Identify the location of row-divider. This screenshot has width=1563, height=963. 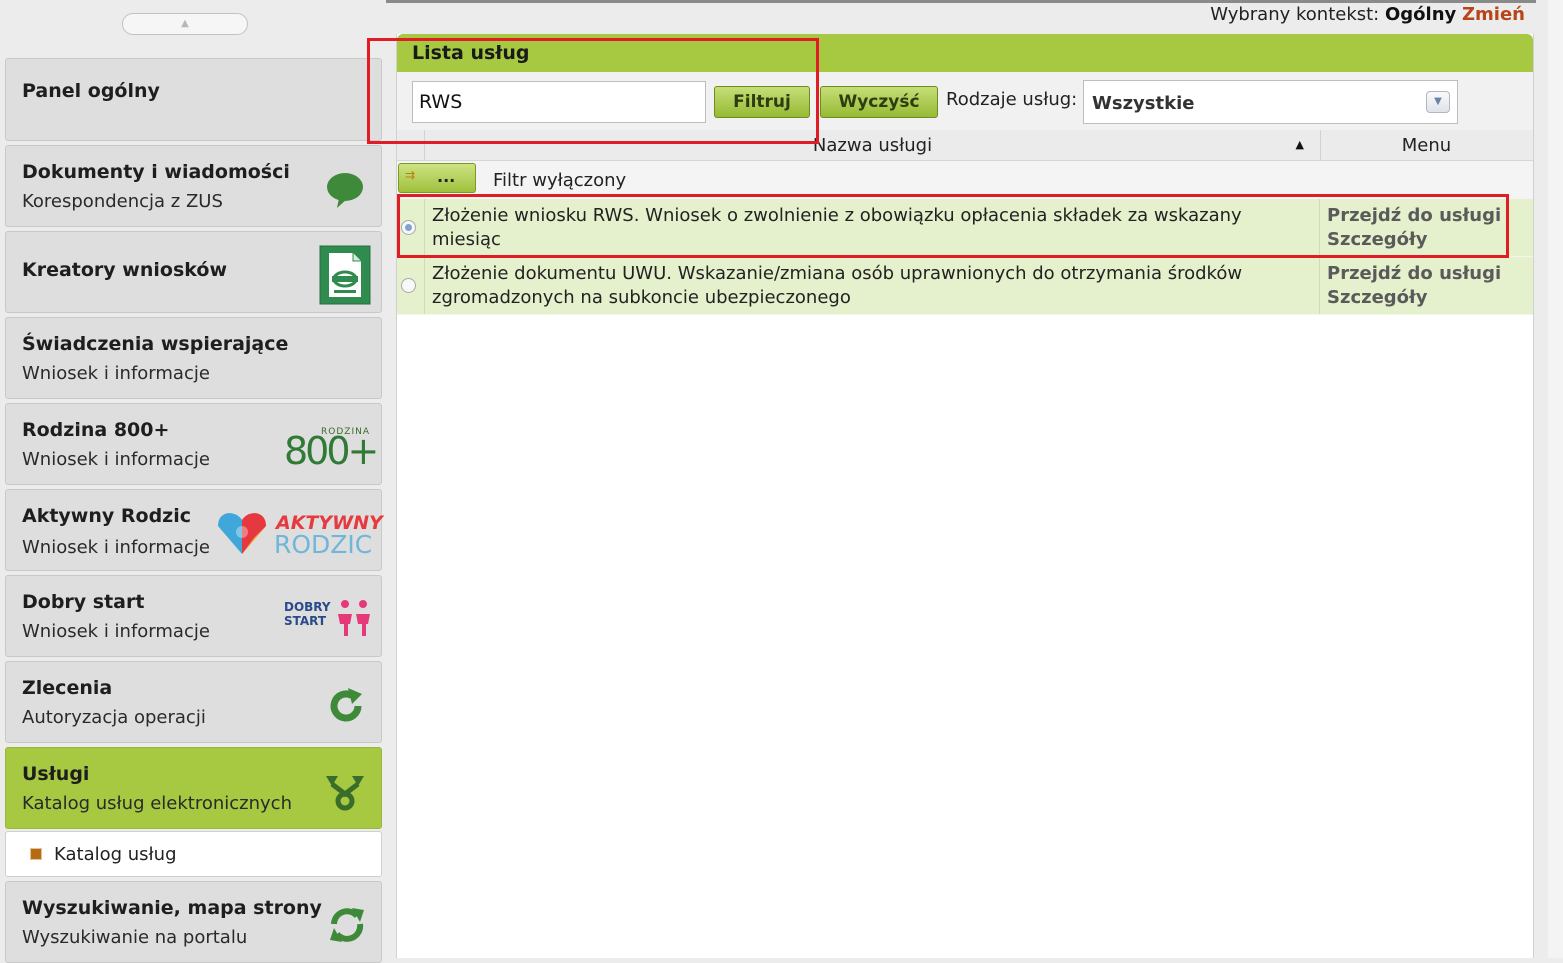
(1319, 285).